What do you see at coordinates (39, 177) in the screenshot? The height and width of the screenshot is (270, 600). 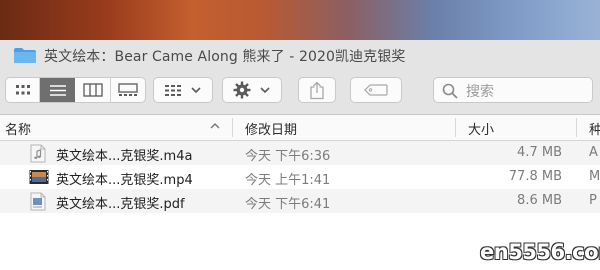 I see `video-file-icon` at bounding box center [39, 177].